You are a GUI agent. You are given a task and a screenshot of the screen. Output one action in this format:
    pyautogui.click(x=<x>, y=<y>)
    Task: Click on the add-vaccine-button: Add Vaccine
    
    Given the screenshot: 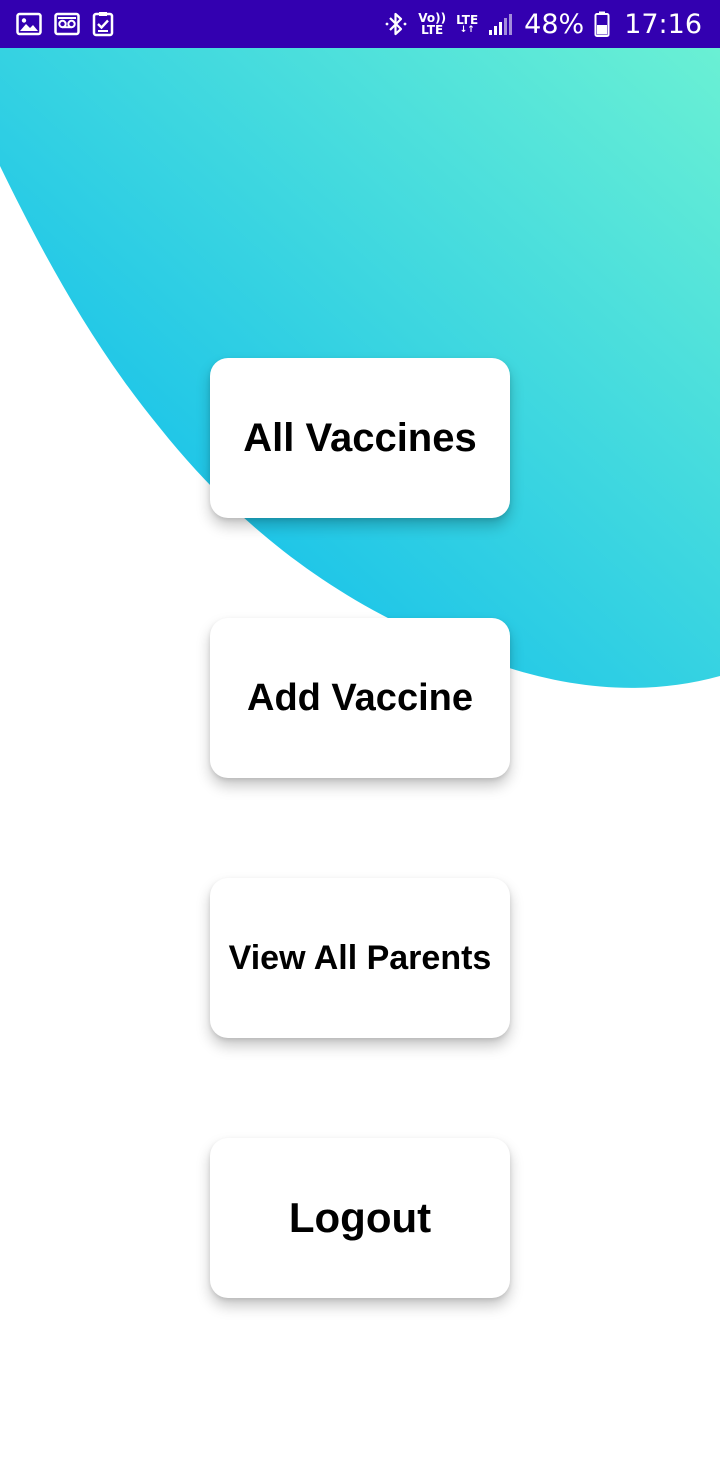 What is the action you would take?
    pyautogui.click(x=360, y=698)
    